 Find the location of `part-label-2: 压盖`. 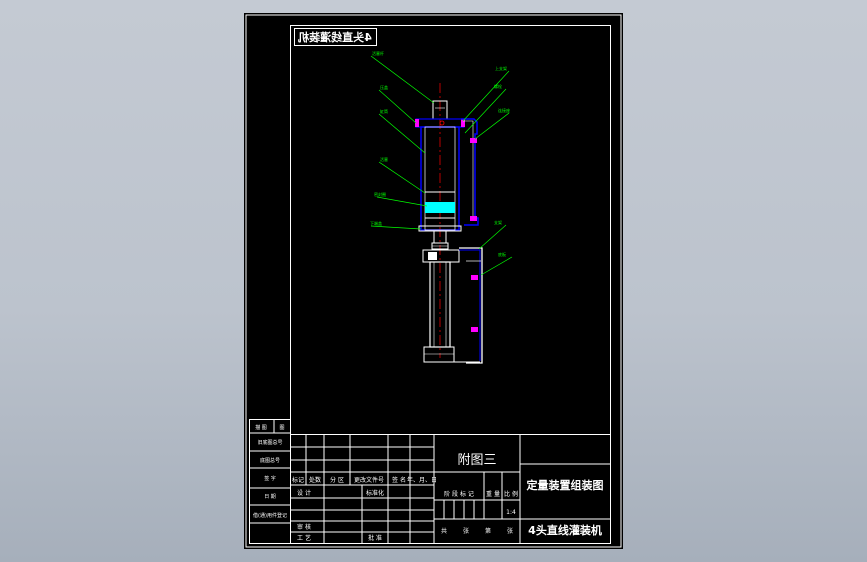

part-label-2: 压盖 is located at coordinates (384, 87).